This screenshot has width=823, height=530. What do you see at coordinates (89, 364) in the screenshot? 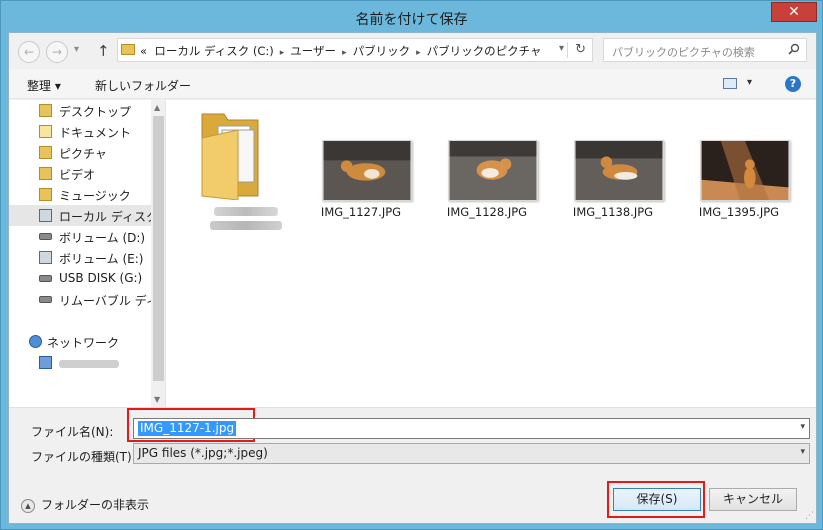
I see `blurred-computer-name` at bounding box center [89, 364].